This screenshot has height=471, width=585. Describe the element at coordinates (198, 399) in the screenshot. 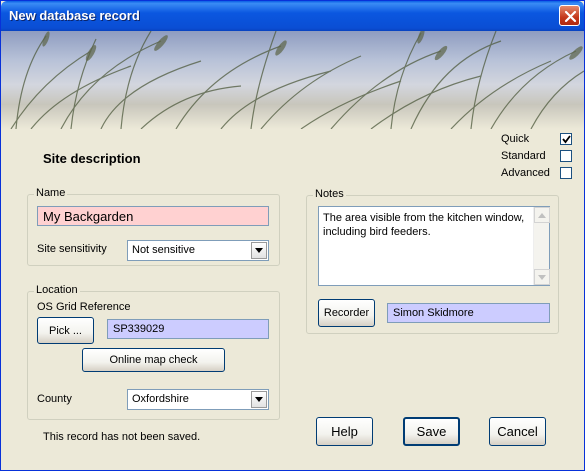

I see `county-select: Oxfordshire` at that location.